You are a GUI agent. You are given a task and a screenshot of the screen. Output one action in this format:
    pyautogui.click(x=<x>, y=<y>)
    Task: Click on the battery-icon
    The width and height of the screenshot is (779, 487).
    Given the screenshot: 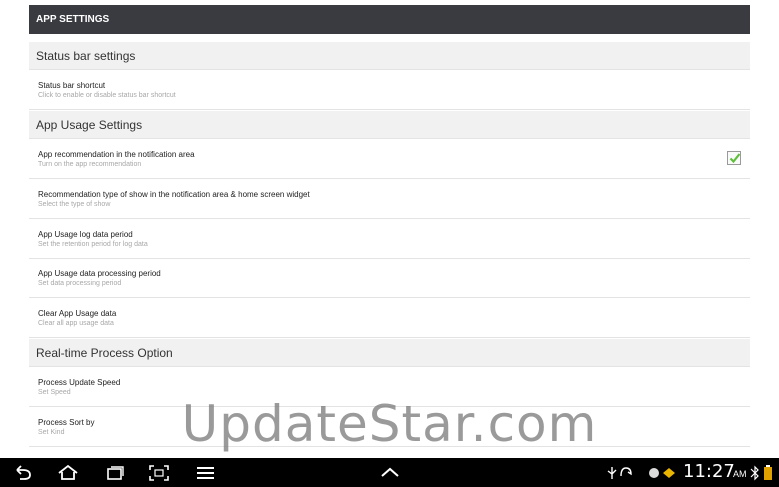 What is the action you would take?
    pyautogui.click(x=768, y=472)
    